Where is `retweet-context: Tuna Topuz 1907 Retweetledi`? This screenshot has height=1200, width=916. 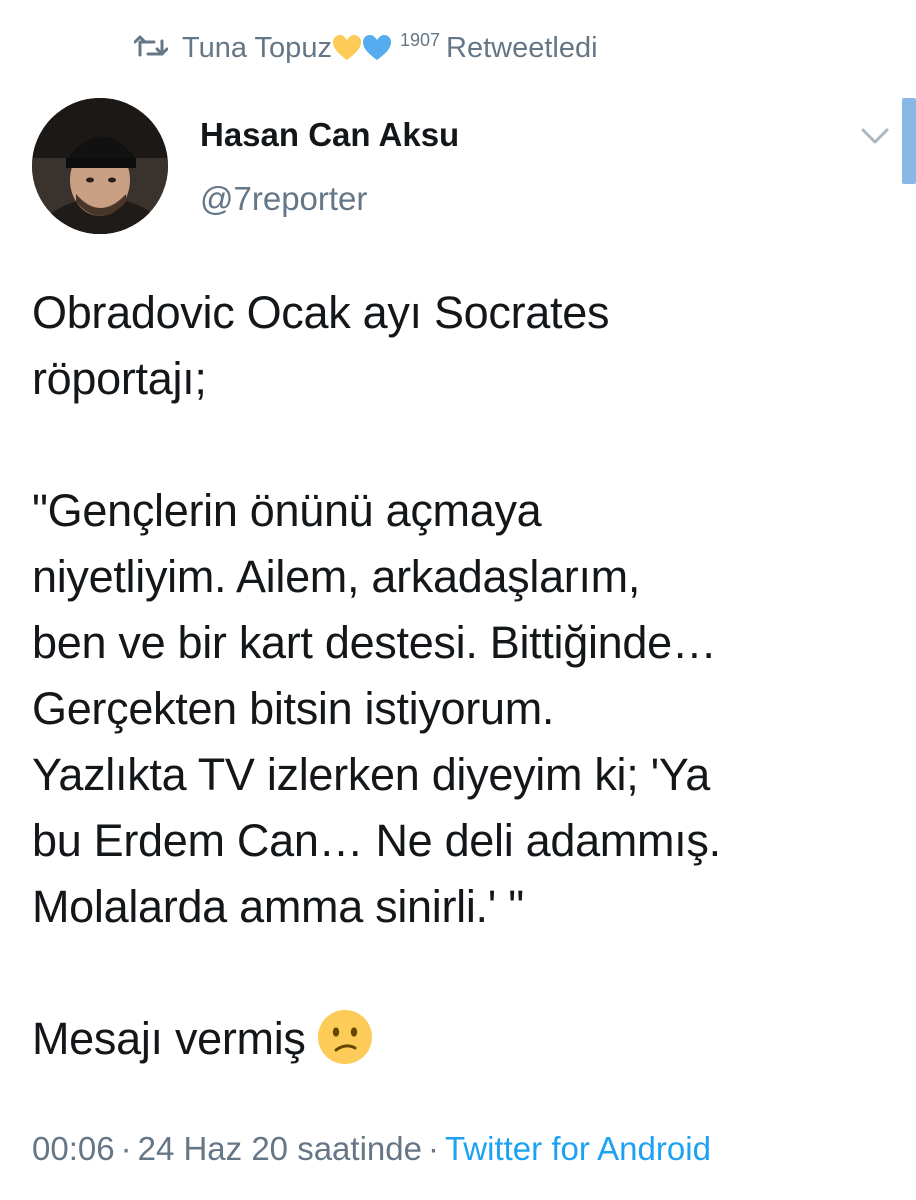
retweet-context: Tuna Topuz 1907 Retweetledi is located at coordinates (366, 48).